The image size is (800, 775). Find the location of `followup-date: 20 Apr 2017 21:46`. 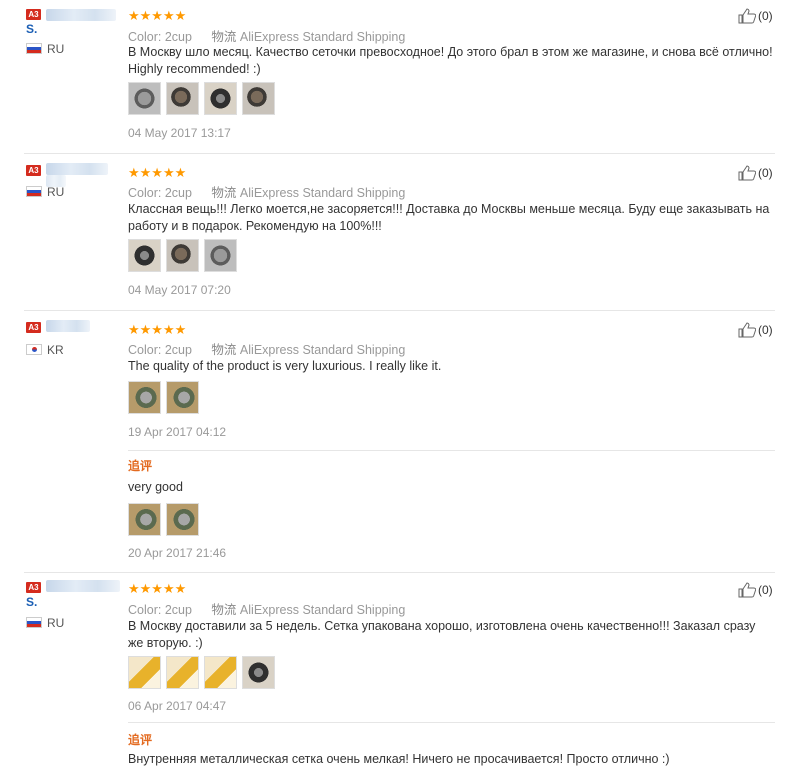

followup-date: 20 Apr 2017 21:46 is located at coordinates (177, 553).